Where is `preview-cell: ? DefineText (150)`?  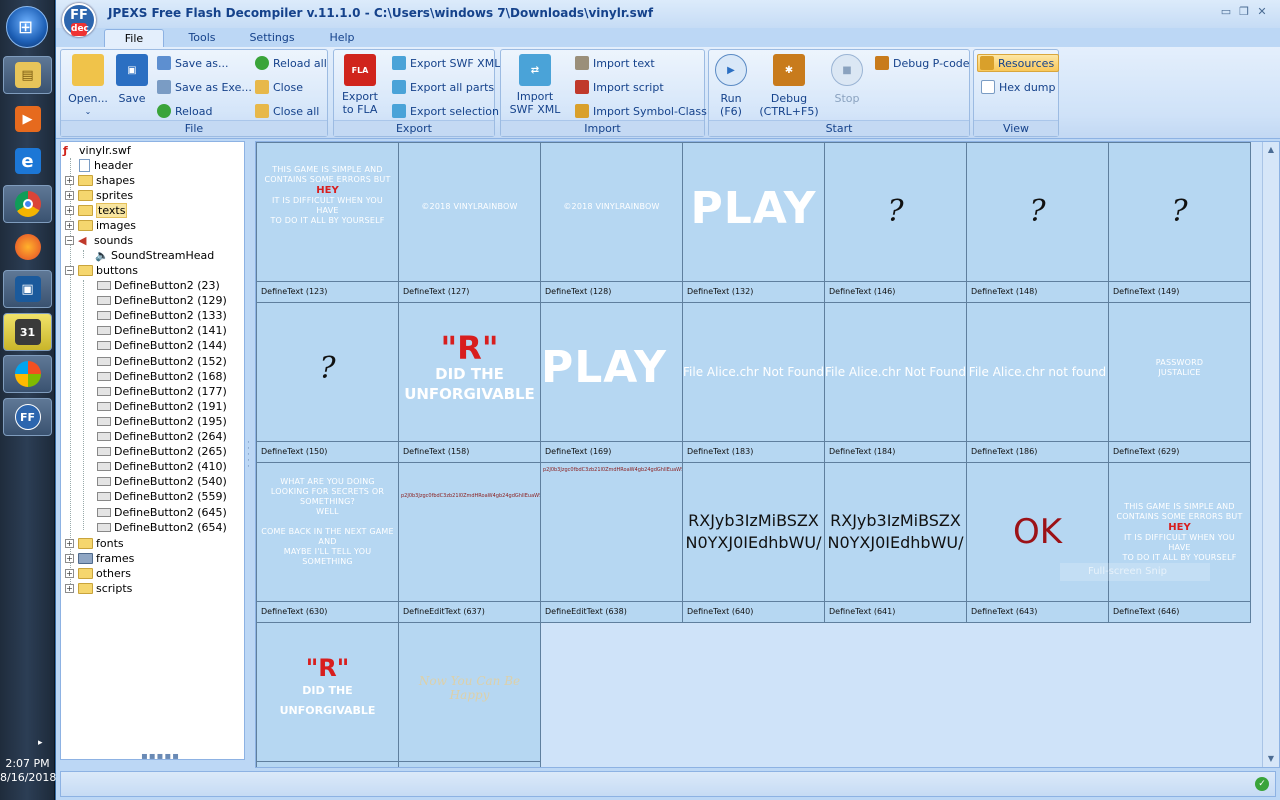
preview-cell: ? DefineText (150) is located at coordinates (327, 382).